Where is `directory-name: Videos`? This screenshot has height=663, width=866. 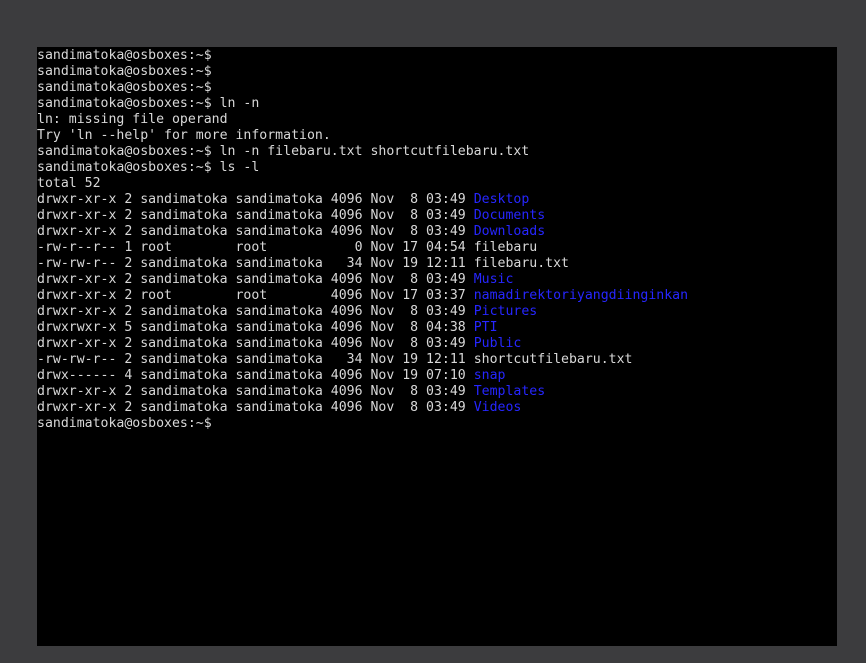 directory-name: Videos is located at coordinates (497, 407).